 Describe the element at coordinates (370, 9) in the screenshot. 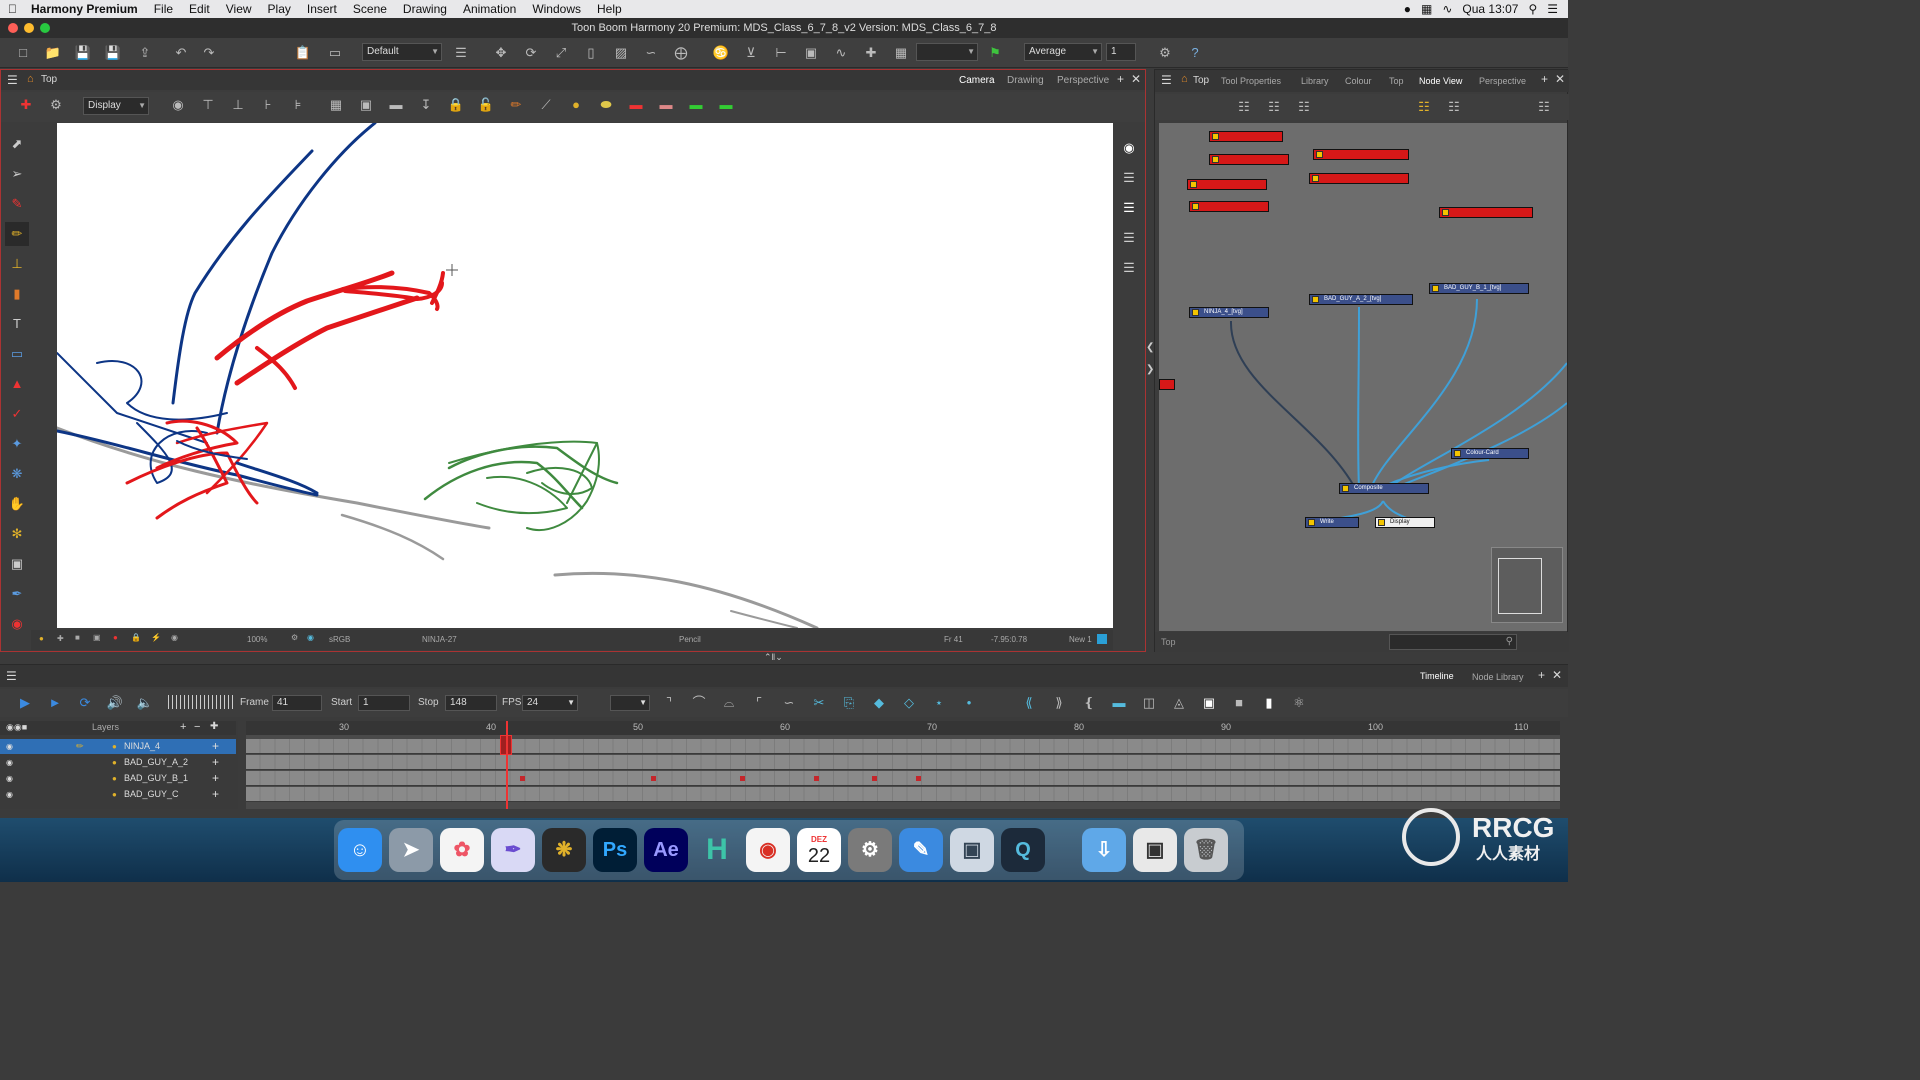

I see `menu-scene: Scene` at that location.